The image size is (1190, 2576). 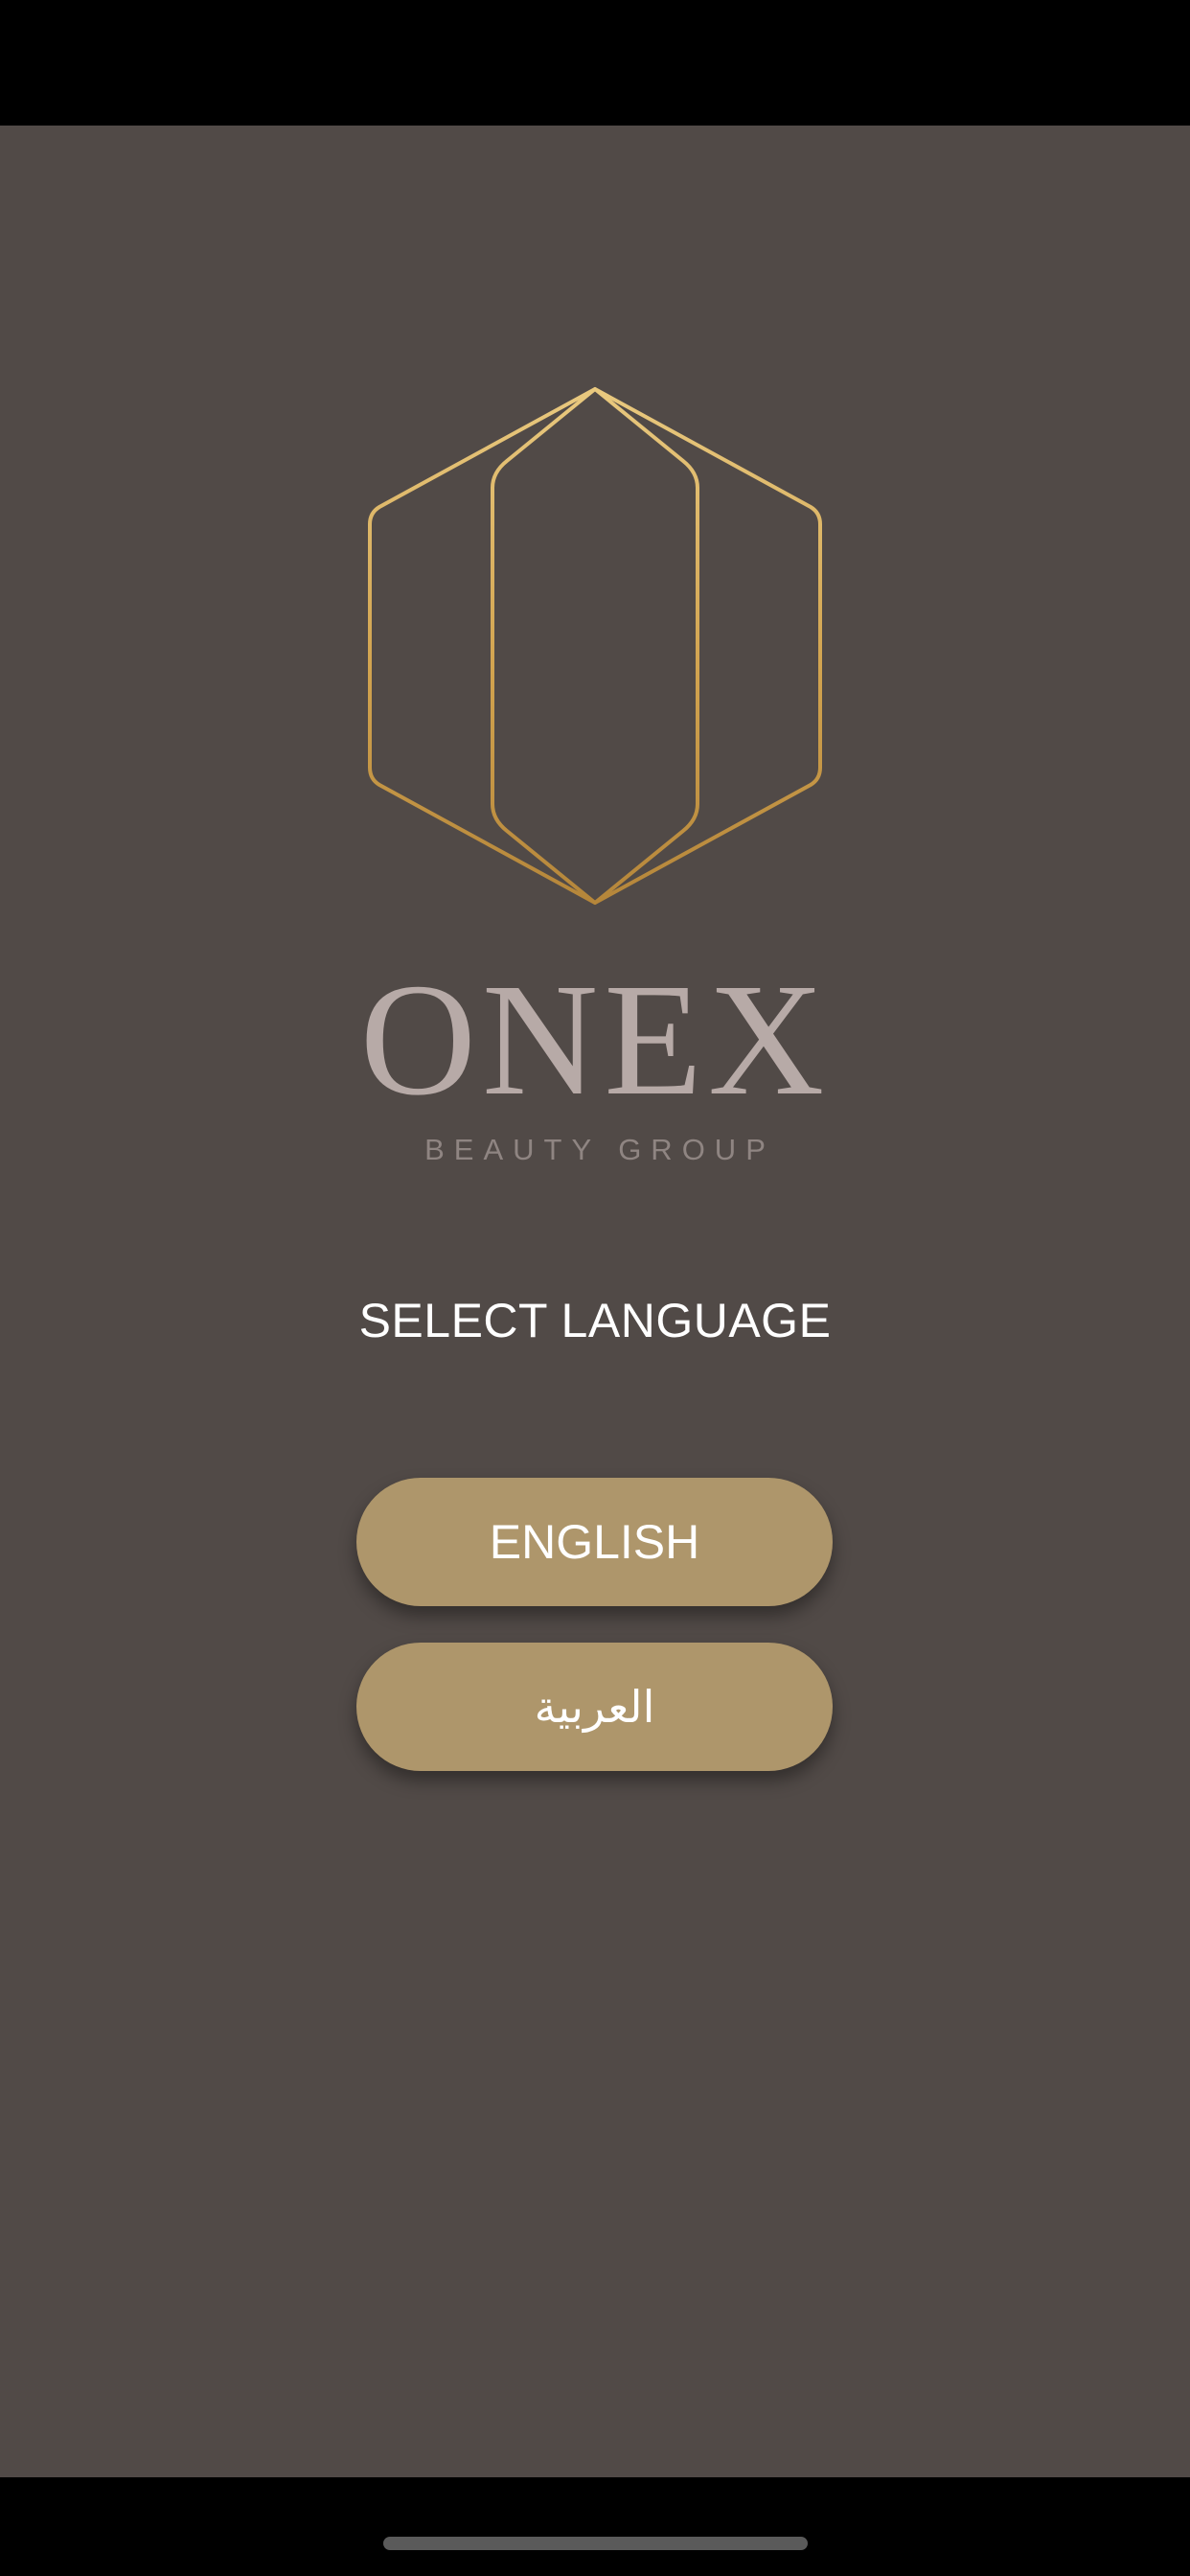 I want to click on status-bar, so click(x=595, y=63).